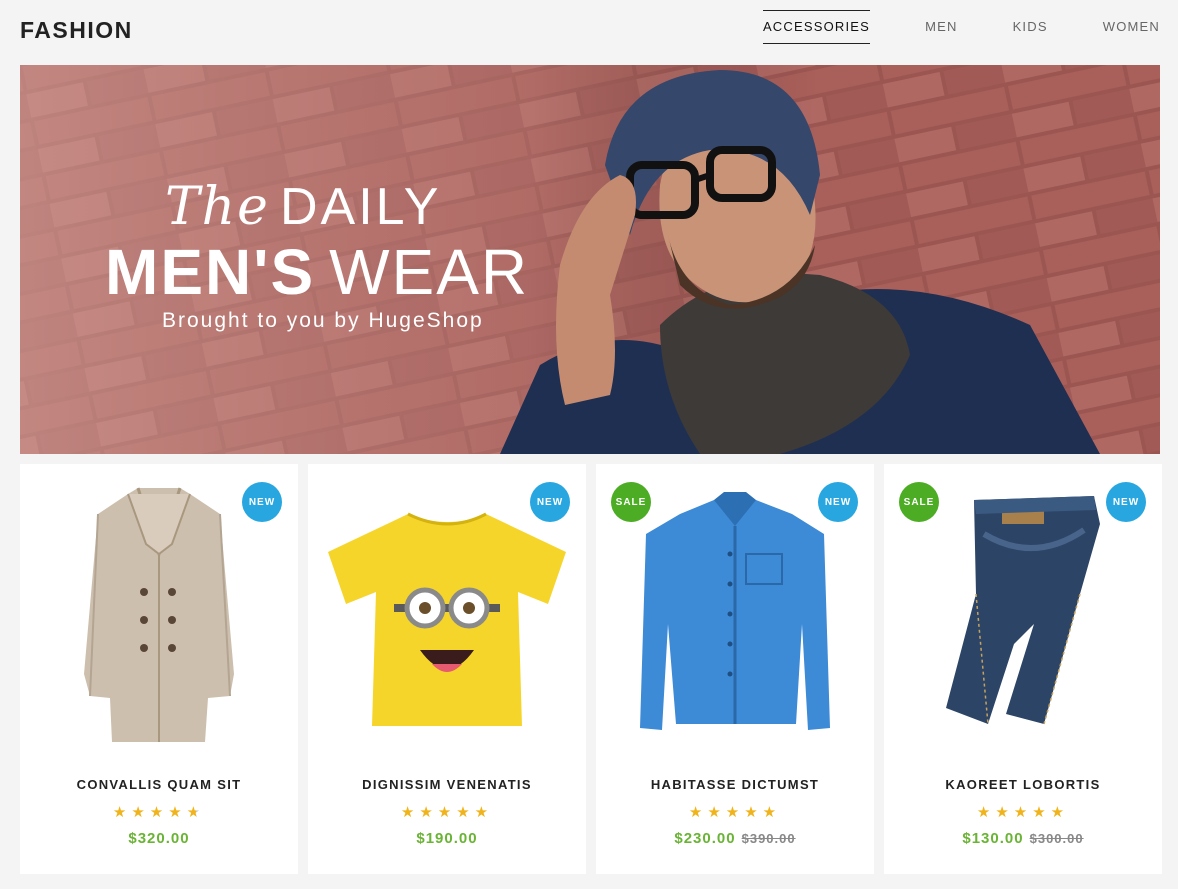 The height and width of the screenshot is (889, 1178). What do you see at coordinates (1030, 27) in the screenshot?
I see `nav-kids: KIDS` at bounding box center [1030, 27].